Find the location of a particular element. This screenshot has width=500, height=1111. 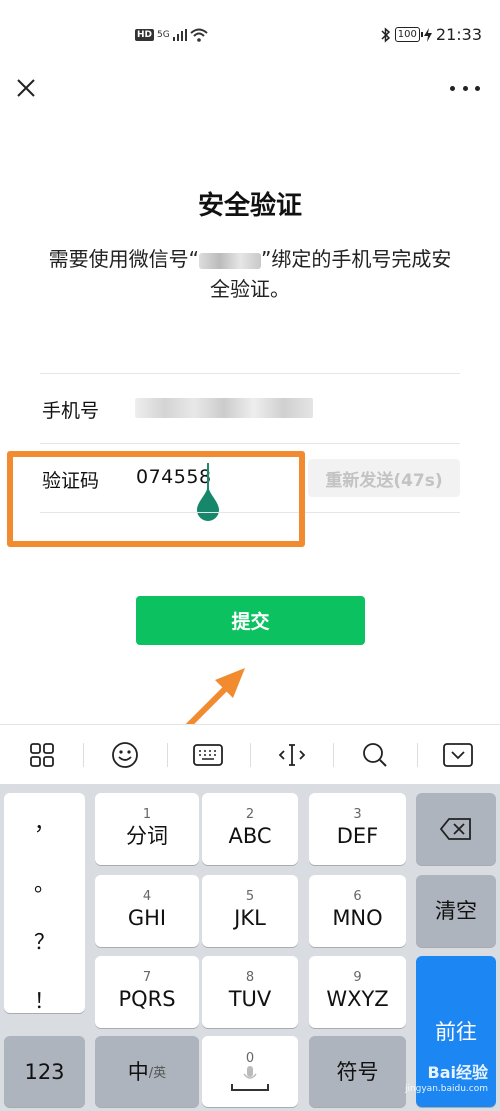

key-label: 清空 is located at coordinates (456, 911).